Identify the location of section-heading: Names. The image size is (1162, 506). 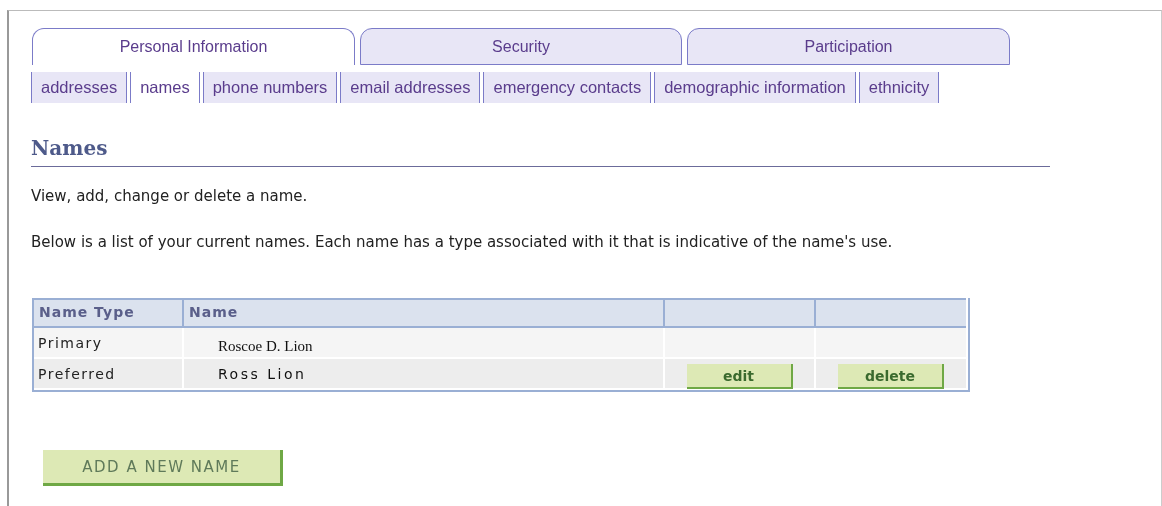
(540, 151).